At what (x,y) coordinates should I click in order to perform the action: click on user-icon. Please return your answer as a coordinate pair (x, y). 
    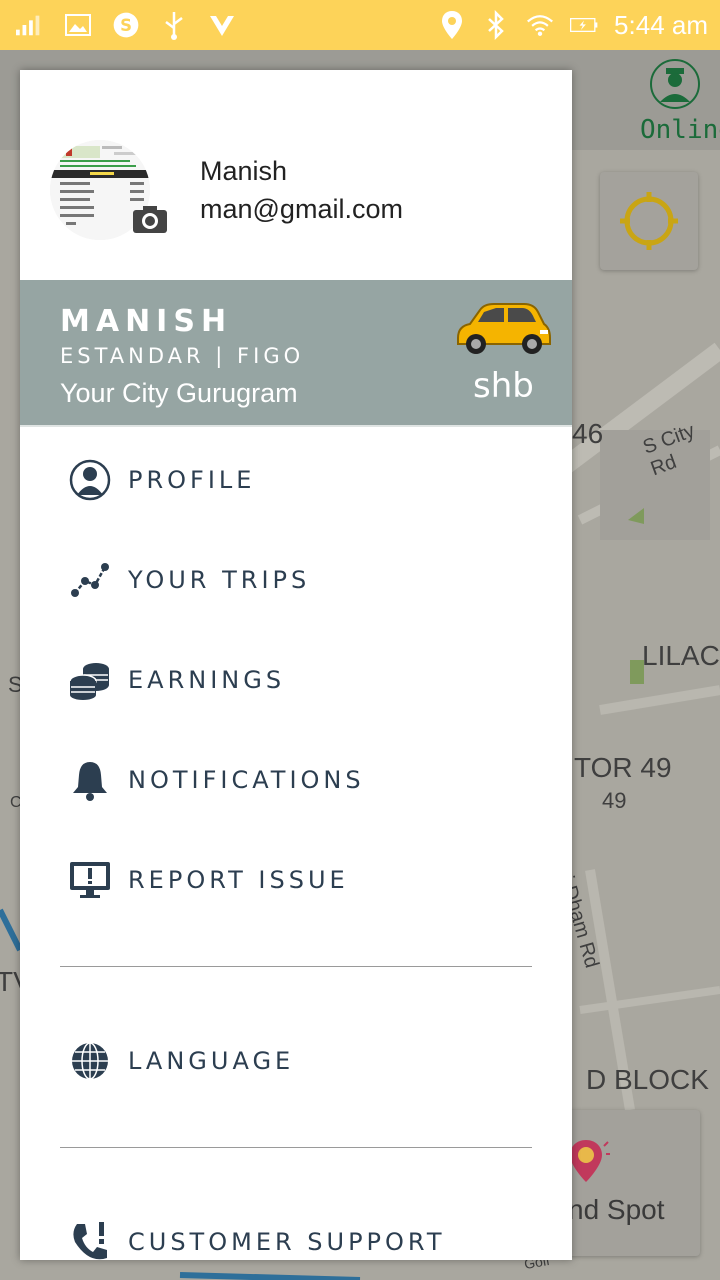
    Looking at the image, I should click on (90, 480).